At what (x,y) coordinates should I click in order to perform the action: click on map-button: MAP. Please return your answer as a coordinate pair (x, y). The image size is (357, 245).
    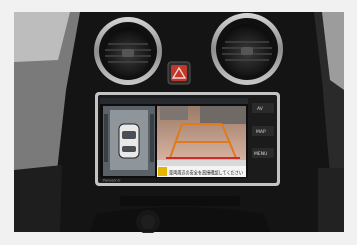
    Looking at the image, I should click on (261, 132).